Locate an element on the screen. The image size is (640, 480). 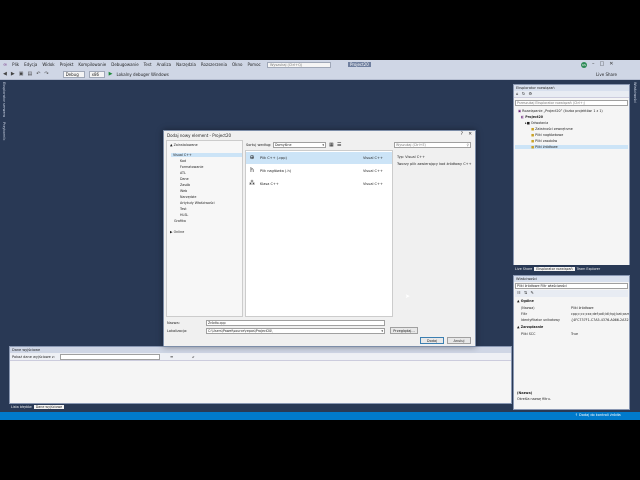
menu-analyze: Analiza is located at coordinates (164, 64).